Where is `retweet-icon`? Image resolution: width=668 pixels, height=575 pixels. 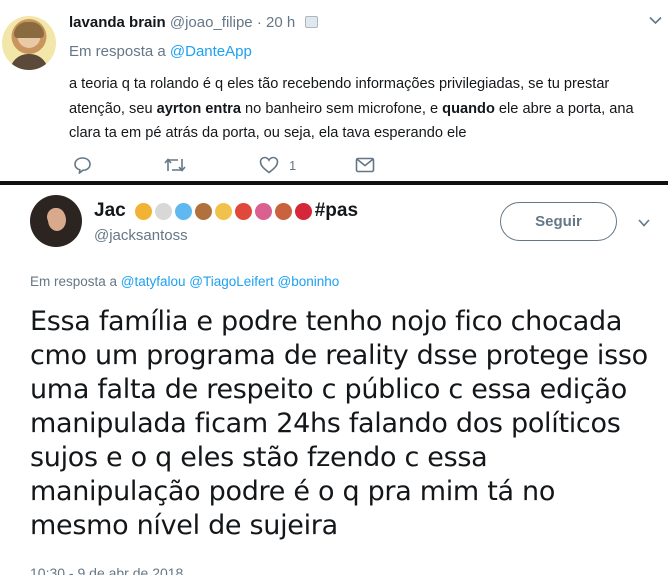
retweet-icon is located at coordinates (175, 165).